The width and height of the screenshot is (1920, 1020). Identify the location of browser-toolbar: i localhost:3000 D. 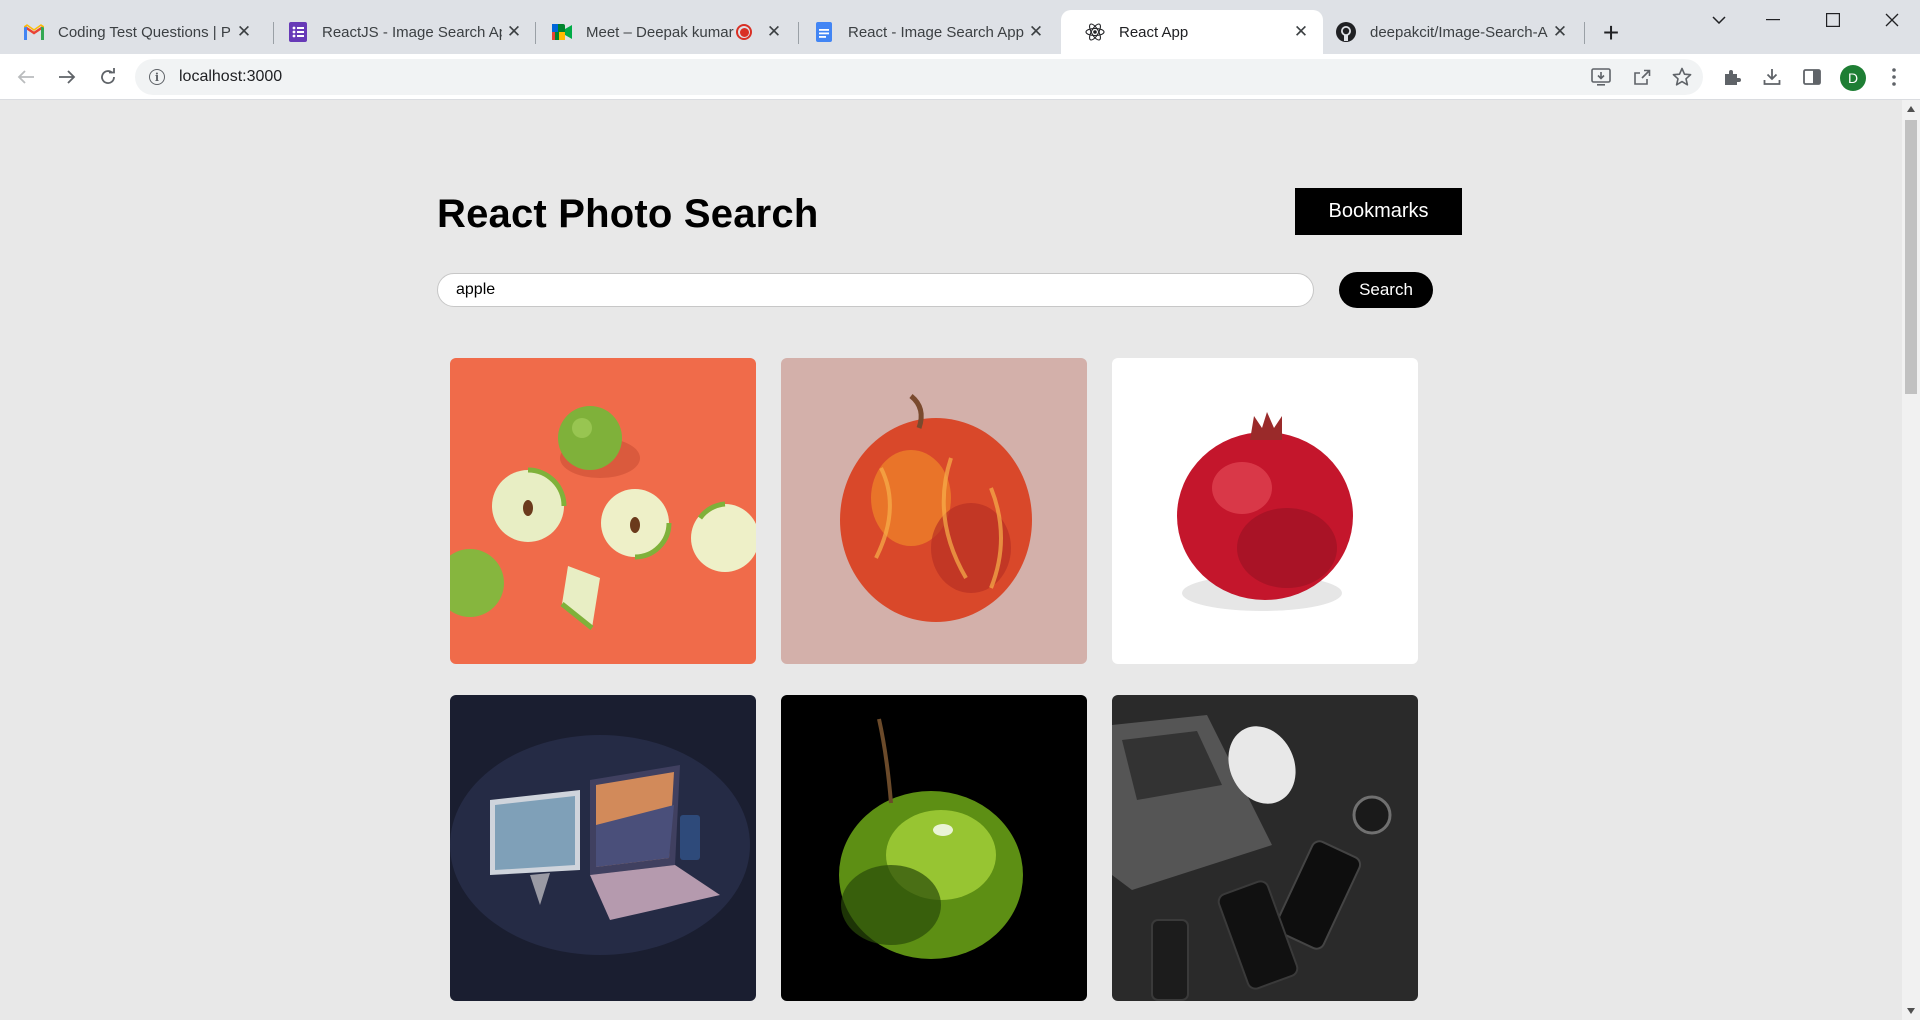
(960, 77).